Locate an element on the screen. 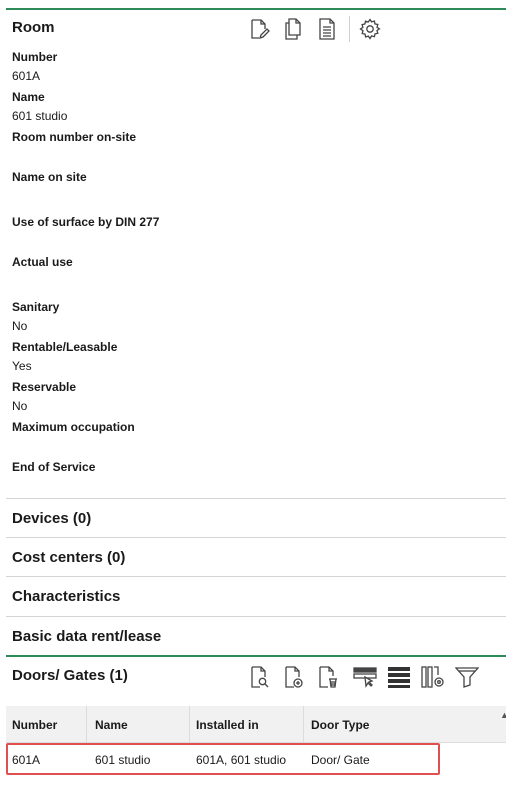 The width and height of the screenshot is (506, 788). doors-top-border is located at coordinates (256, 656).